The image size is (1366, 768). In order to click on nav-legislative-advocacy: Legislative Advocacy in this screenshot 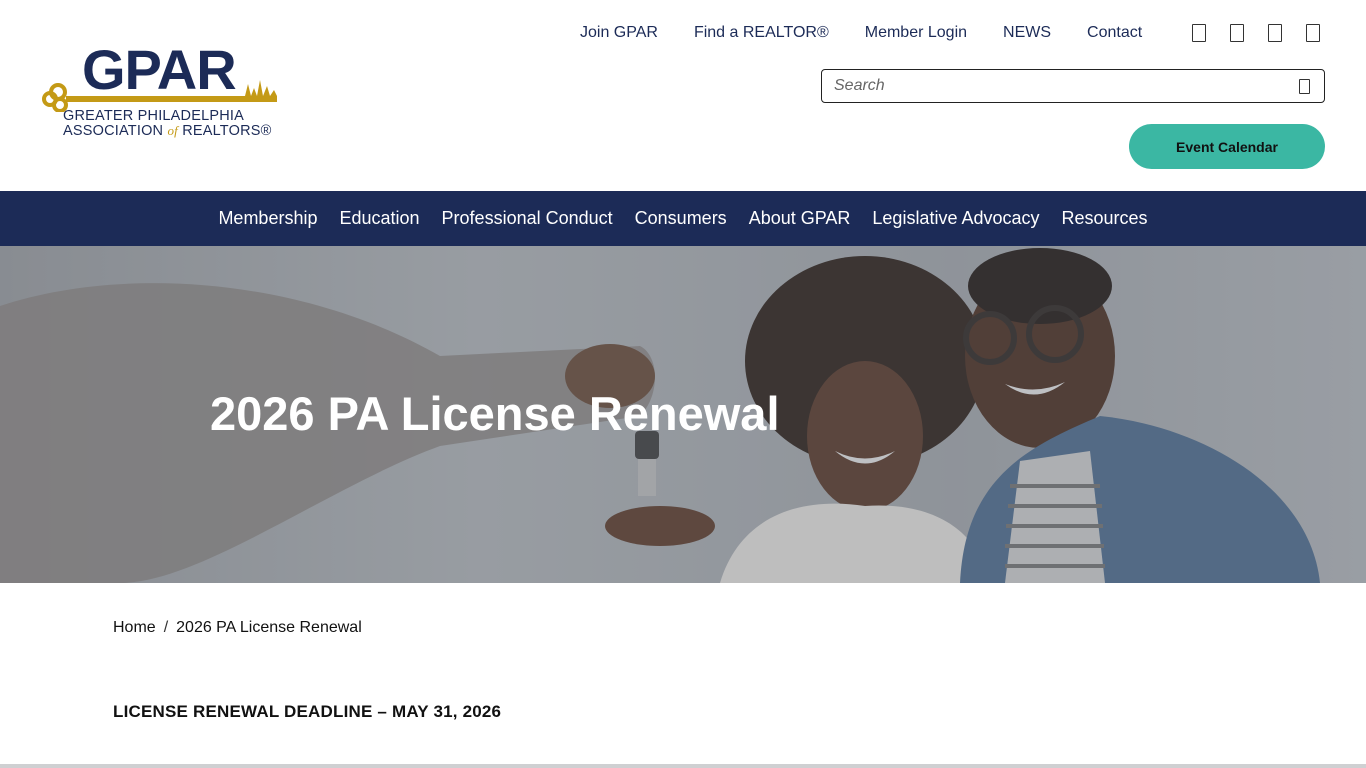, I will do `click(955, 218)`.